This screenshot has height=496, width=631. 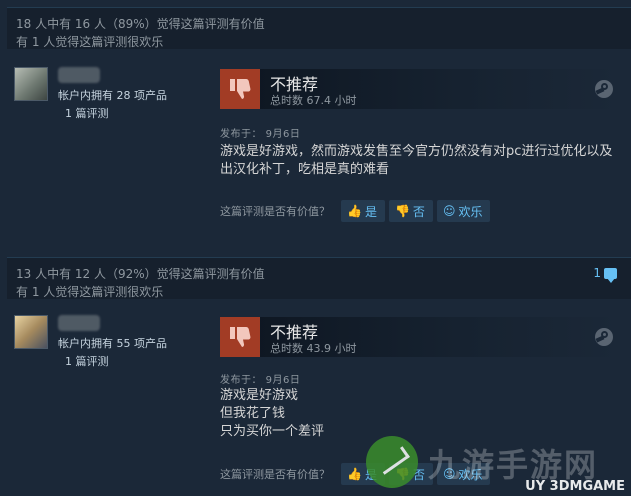 What do you see at coordinates (416, 151) in the screenshot?
I see `review-body-line: 游戏是好游戏，然而游戏发售至今官方仍然没有对pc进行过优化以及` at bounding box center [416, 151].